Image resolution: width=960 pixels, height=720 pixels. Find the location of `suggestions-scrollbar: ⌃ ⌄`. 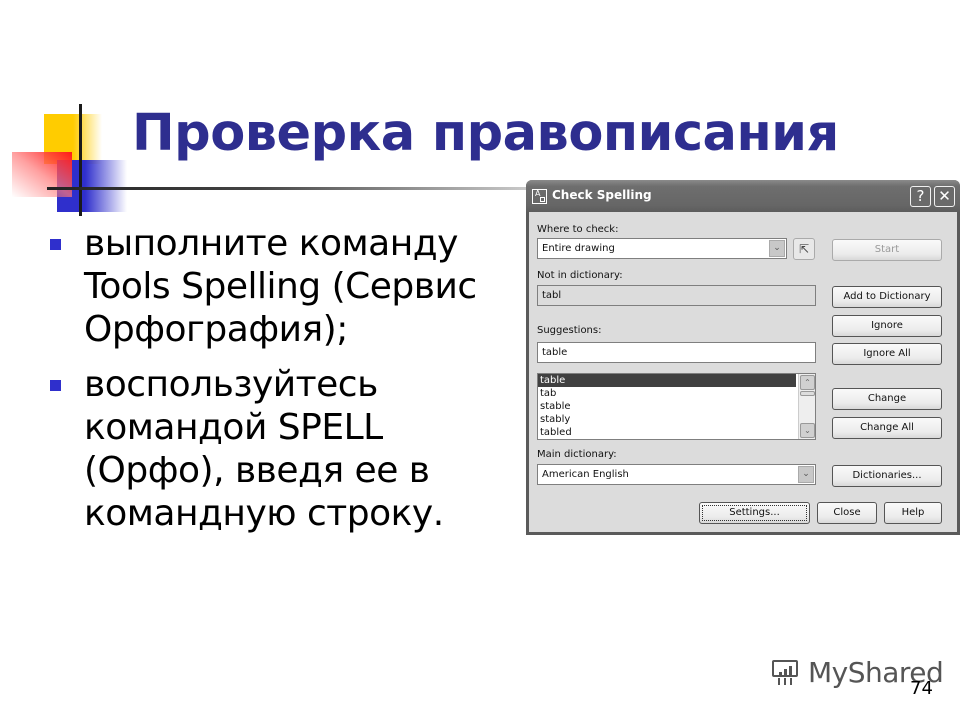

suggestions-scrollbar: ⌃ ⌄ is located at coordinates (806, 406).